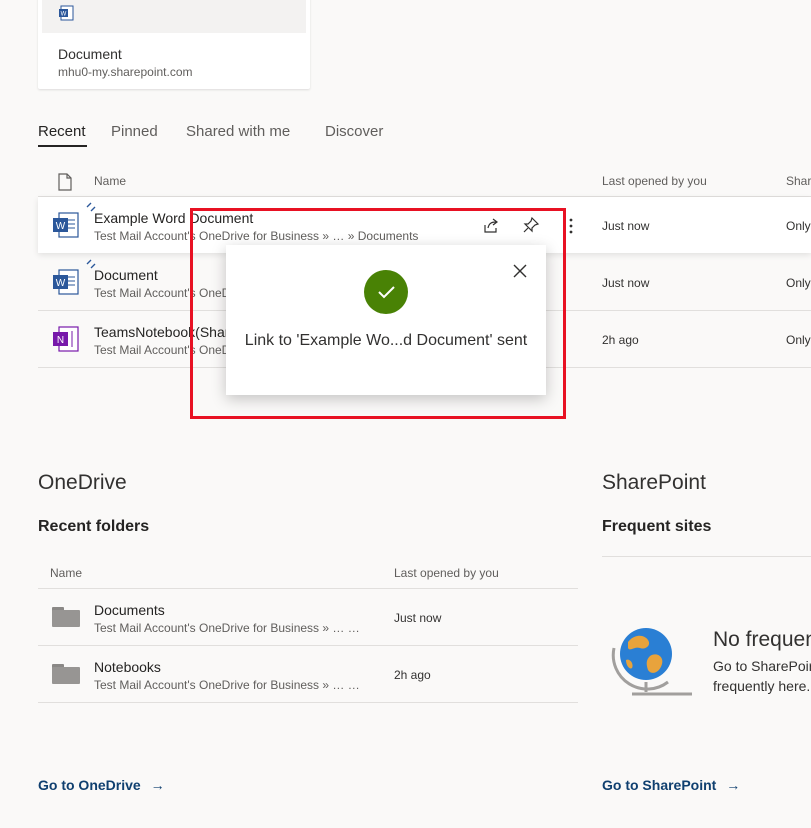  Describe the element at coordinates (101, 785) in the screenshot. I see `go-to-onedrive-link: Go to OneDrive →` at that location.